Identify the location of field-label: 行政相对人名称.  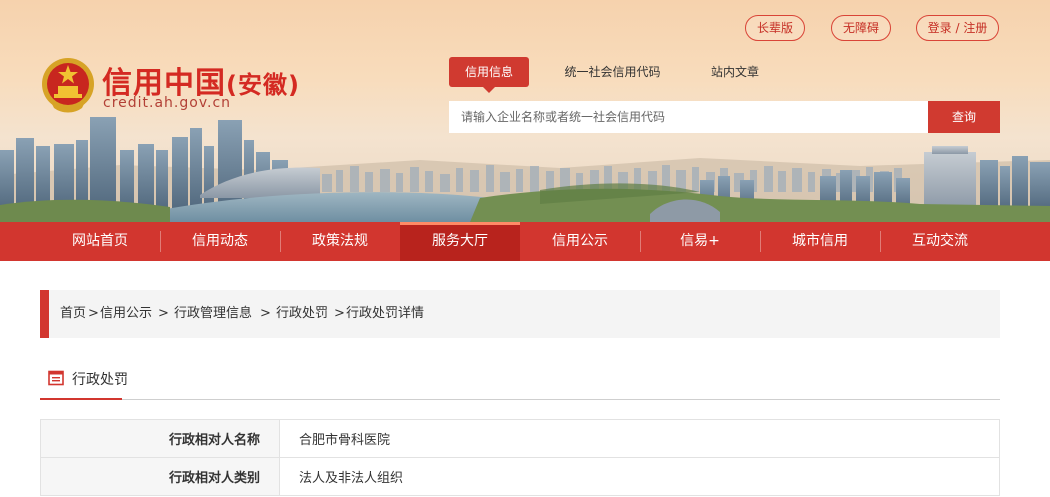
(160, 438).